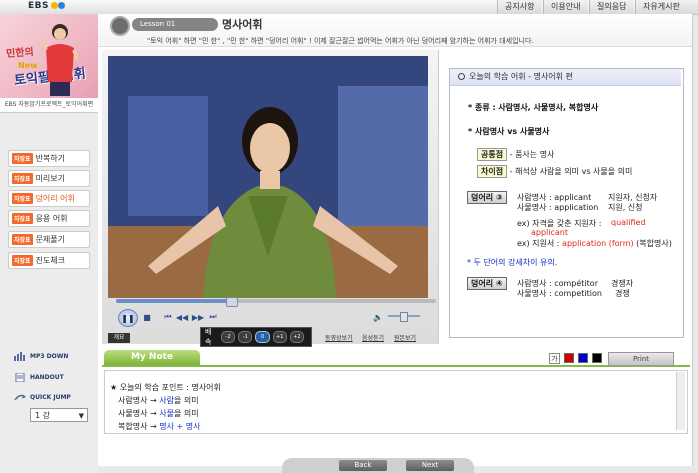 This screenshot has width=698, height=473. What do you see at coordinates (49, 356) in the screenshot?
I see `mp3-label: MP3 DOWN` at bounding box center [49, 356].